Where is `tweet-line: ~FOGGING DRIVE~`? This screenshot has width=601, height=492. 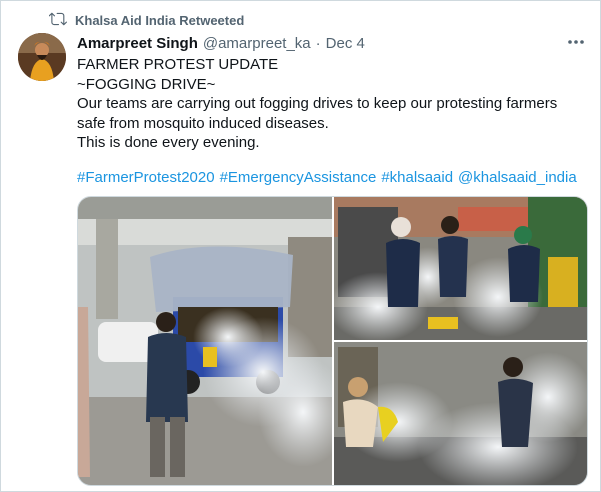
tweet-line: ~FOGGING DRIVE~ is located at coordinates (146, 84).